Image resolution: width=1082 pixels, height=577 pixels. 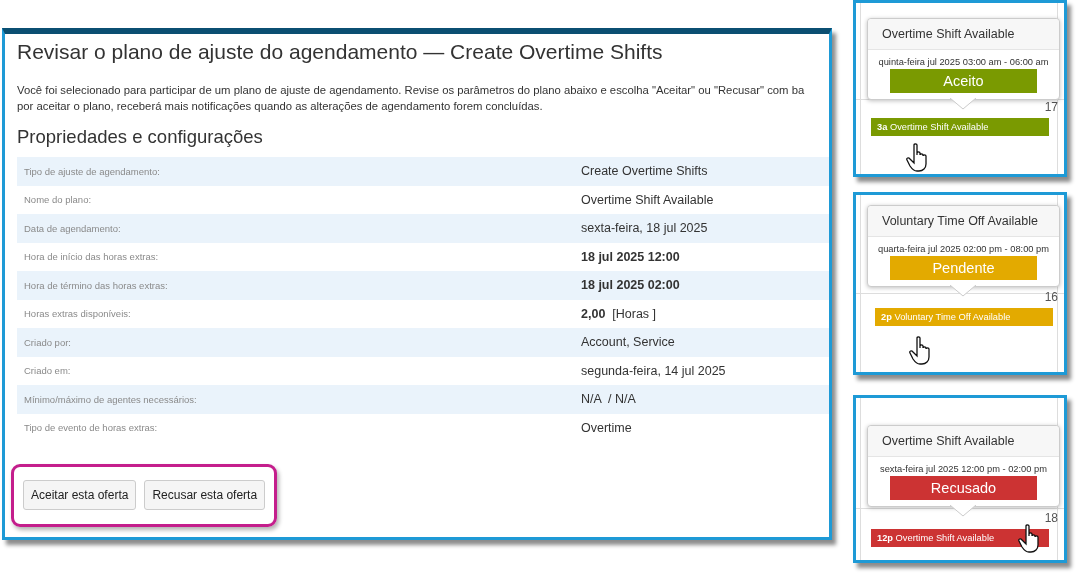 What do you see at coordinates (644, 228) in the screenshot?
I see `property-value: sexta-feira, 18 jul 2025` at bounding box center [644, 228].